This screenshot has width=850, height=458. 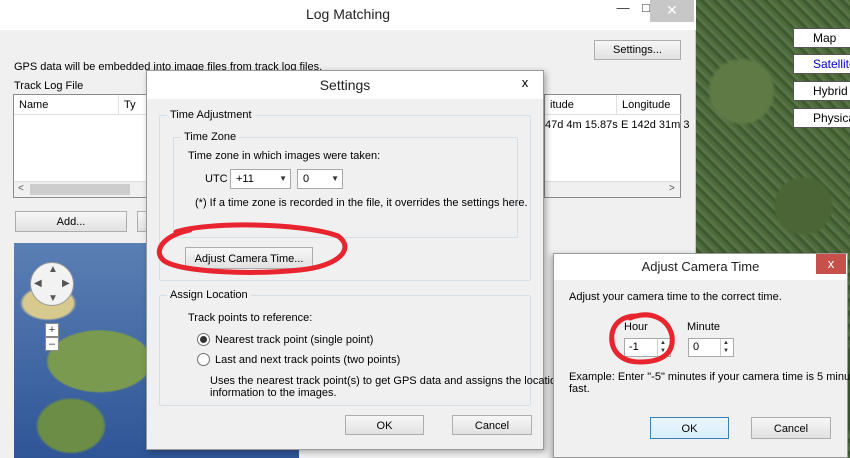 I want to click on track-log-label: Track Log File, so click(x=49, y=86).